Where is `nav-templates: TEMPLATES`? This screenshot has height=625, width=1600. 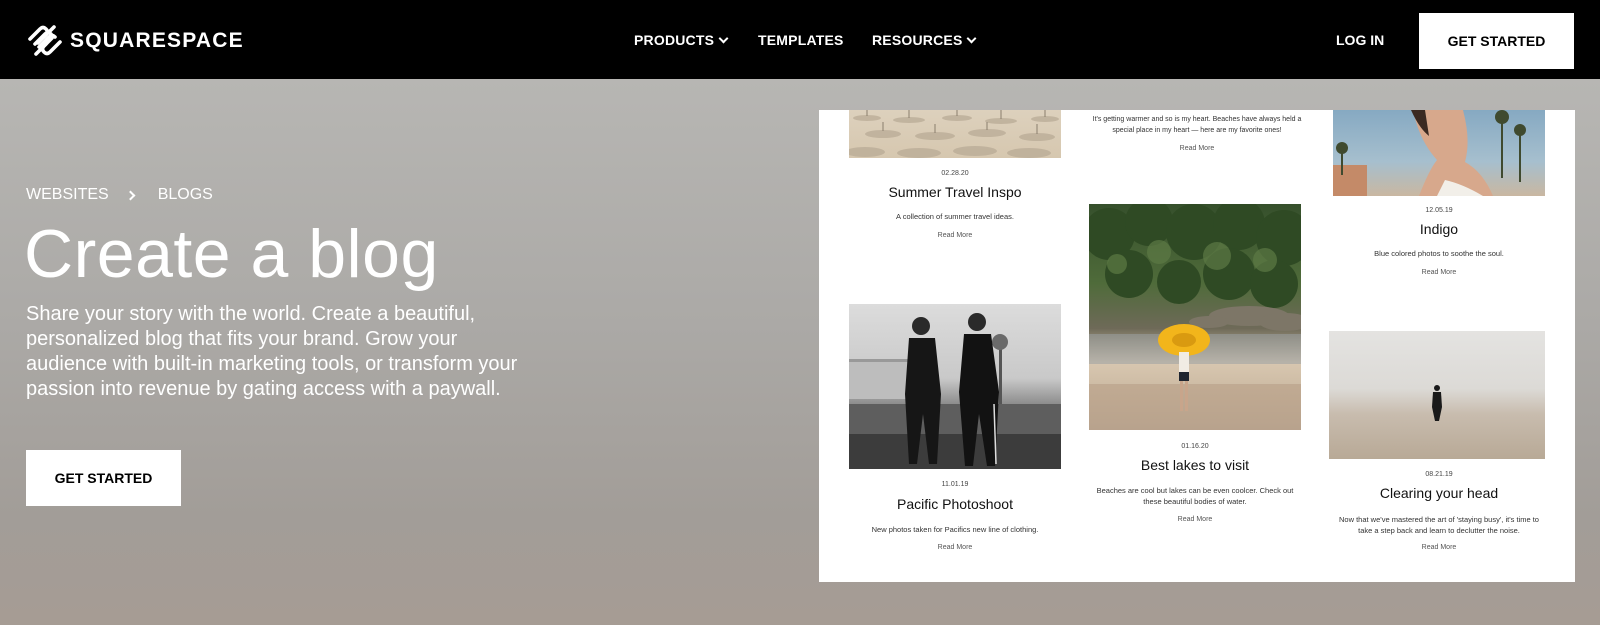
nav-templates: TEMPLATES is located at coordinates (801, 40).